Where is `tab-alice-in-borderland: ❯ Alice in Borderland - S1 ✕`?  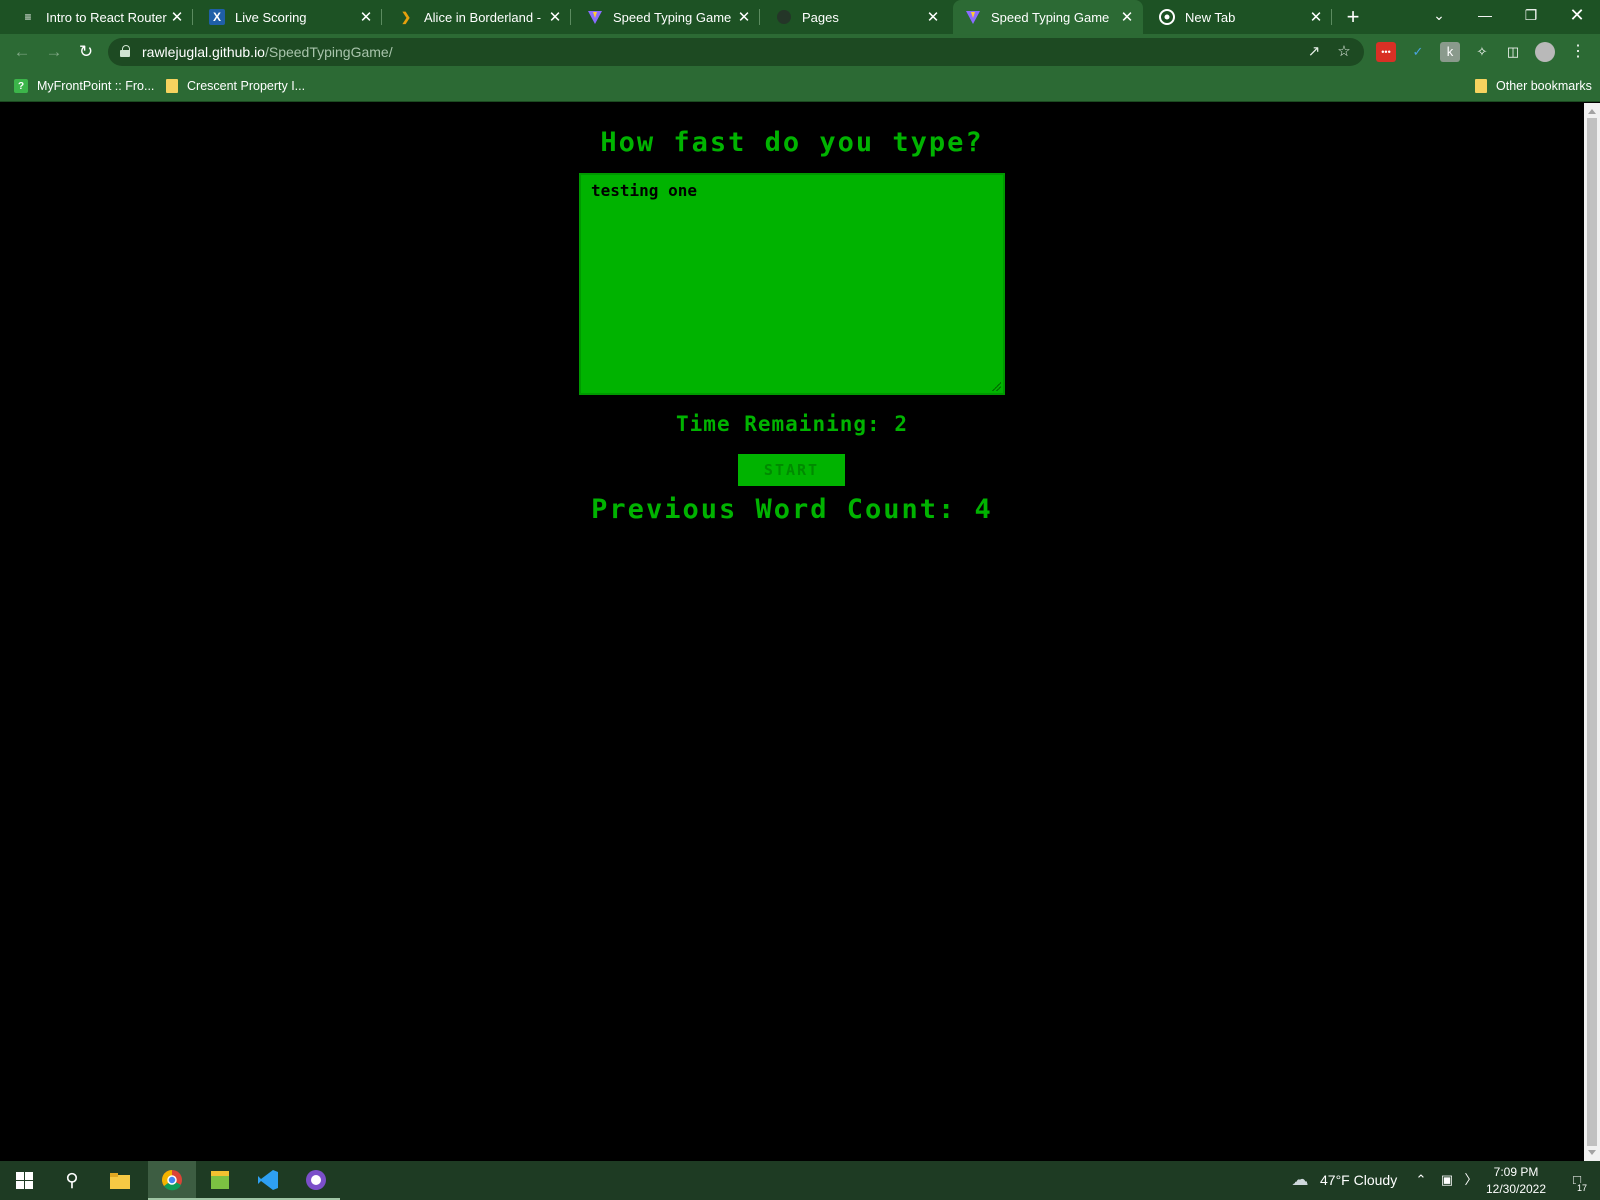 tab-alice-in-borderland: ❯ Alice in Borderland - S1 ✕ is located at coordinates (478, 17).